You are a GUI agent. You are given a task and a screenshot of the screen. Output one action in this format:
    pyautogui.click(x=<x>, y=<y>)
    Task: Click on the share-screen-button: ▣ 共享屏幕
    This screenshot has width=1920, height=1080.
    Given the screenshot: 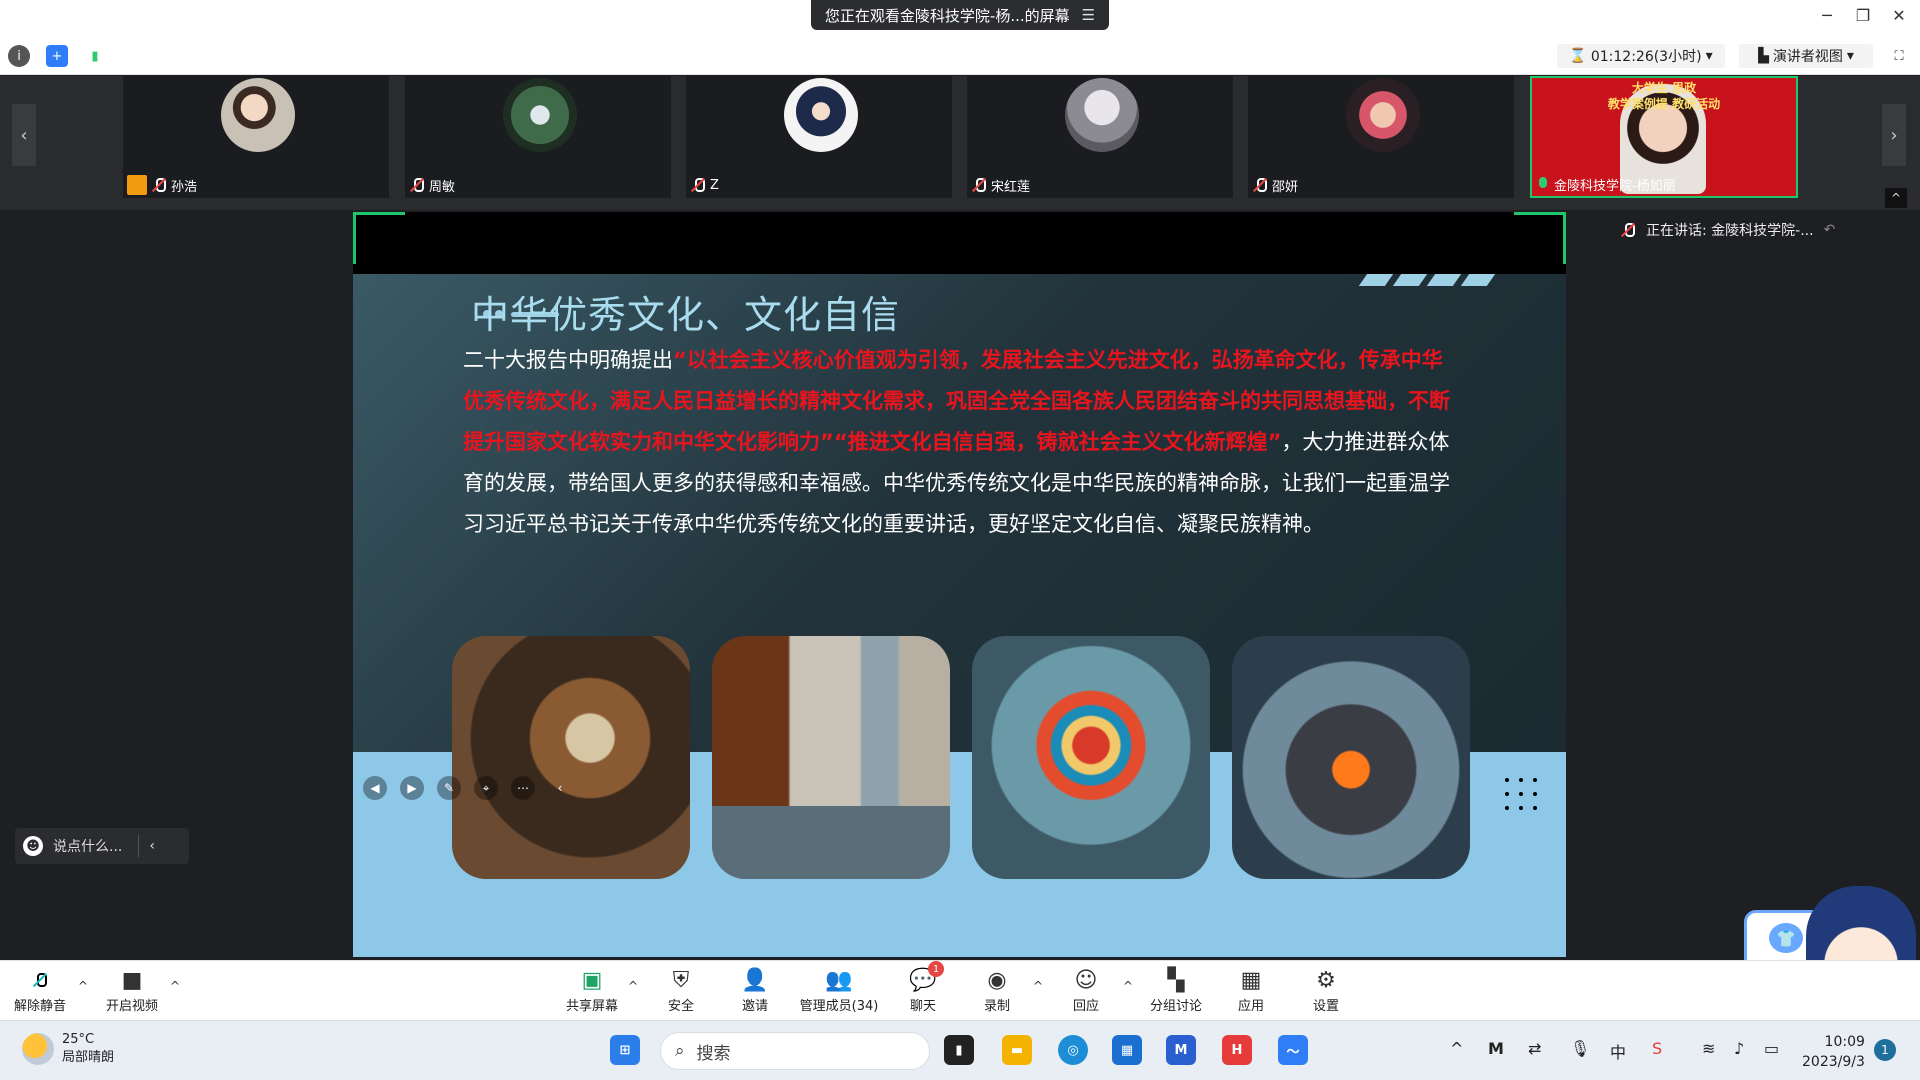 What is the action you would take?
    pyautogui.click(x=592, y=990)
    